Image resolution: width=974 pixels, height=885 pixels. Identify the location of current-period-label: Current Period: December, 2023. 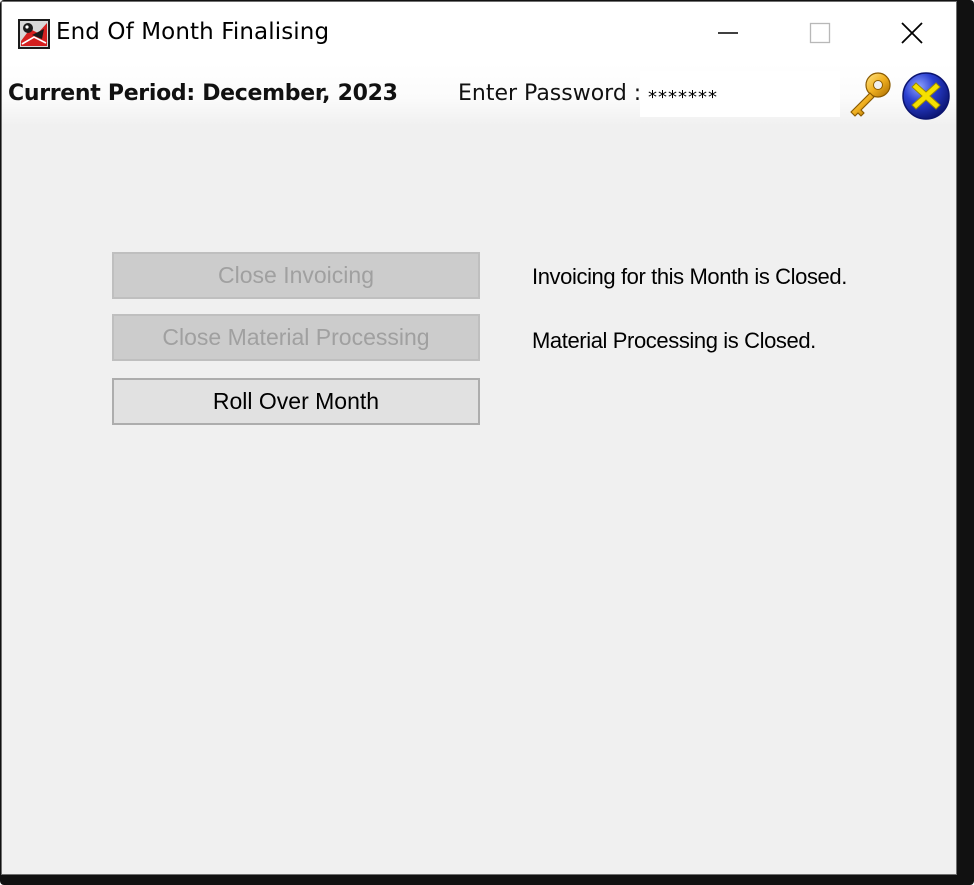
(203, 93).